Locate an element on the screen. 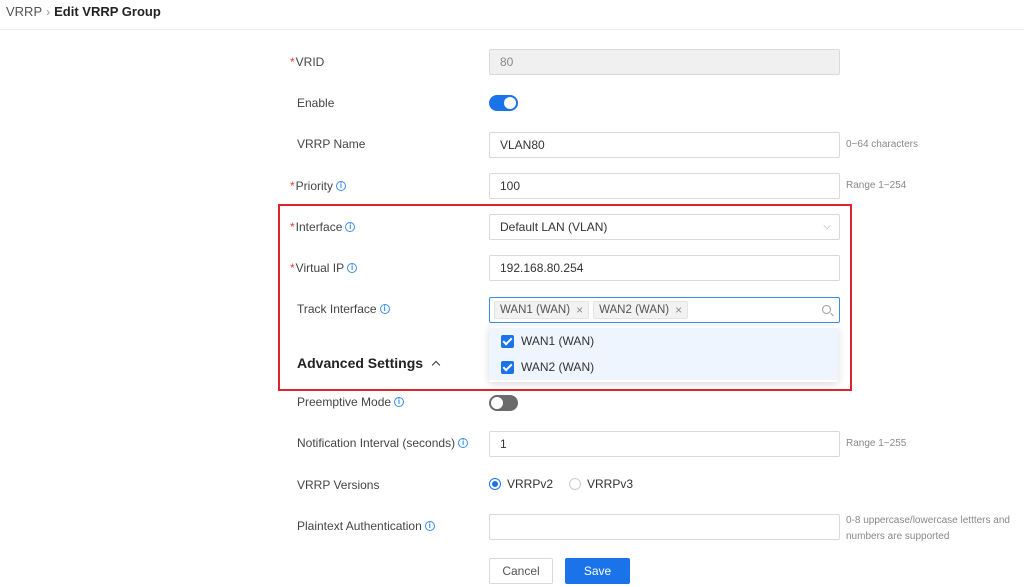 This screenshot has height=587, width=1024. enable-toggle is located at coordinates (503, 103).